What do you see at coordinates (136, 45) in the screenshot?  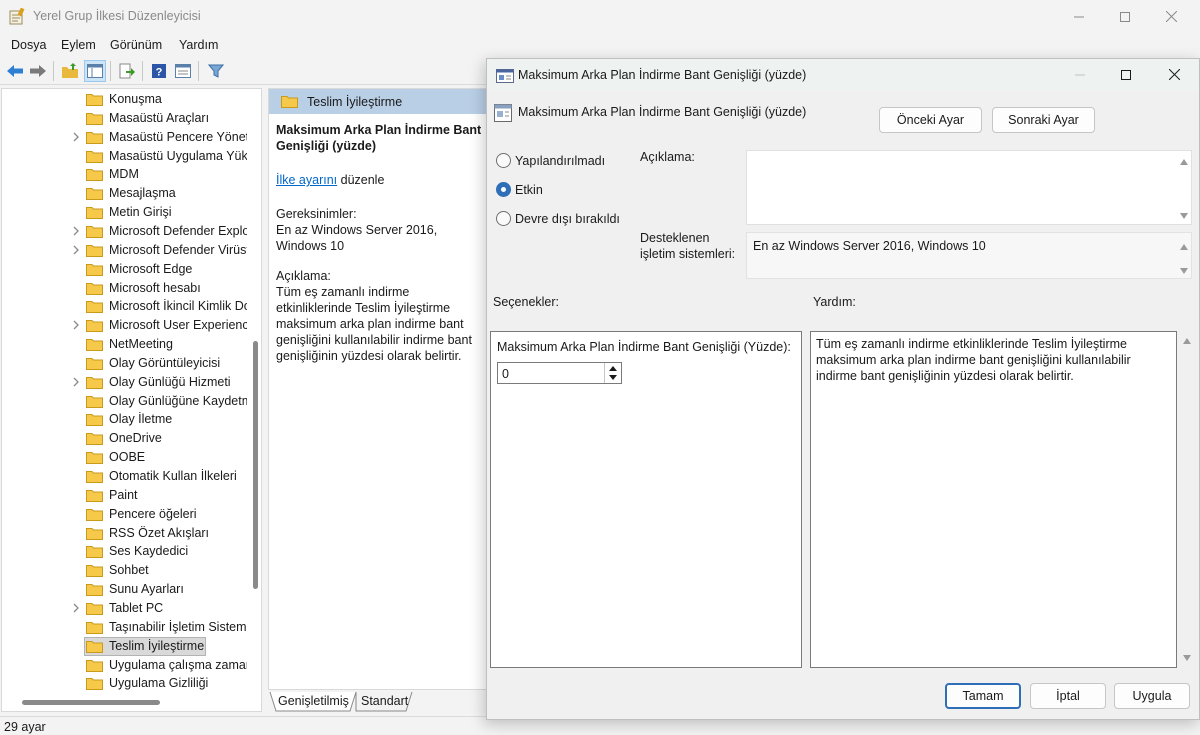 I see `menu-view: Görünüm` at bounding box center [136, 45].